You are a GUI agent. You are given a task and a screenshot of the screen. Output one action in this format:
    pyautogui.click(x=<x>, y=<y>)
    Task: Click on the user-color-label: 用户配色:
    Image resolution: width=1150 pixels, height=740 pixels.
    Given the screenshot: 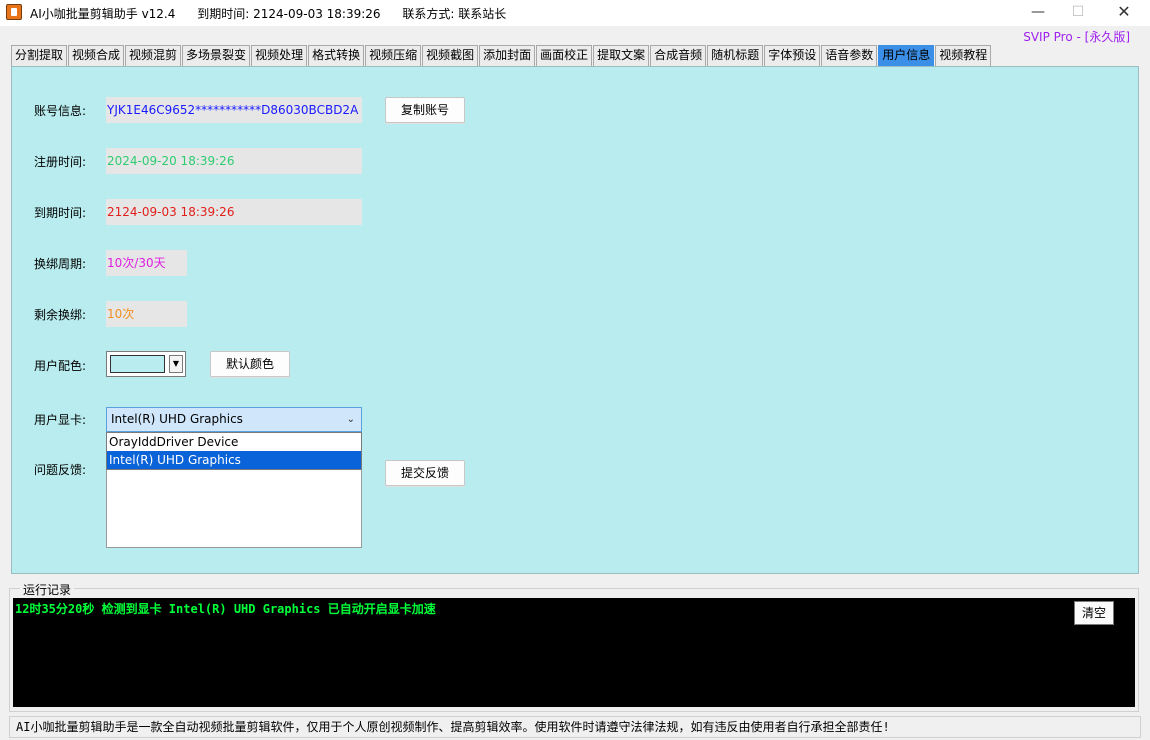 What is the action you would take?
    pyautogui.click(x=60, y=366)
    